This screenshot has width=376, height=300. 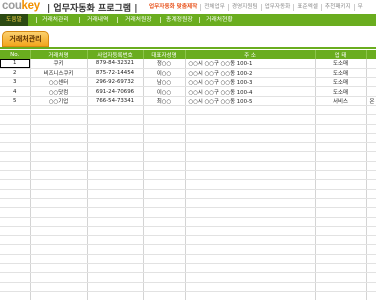 What do you see at coordinates (115, 64) in the screenshot?
I see `cell-business-number: 879-84-32321` at bounding box center [115, 64].